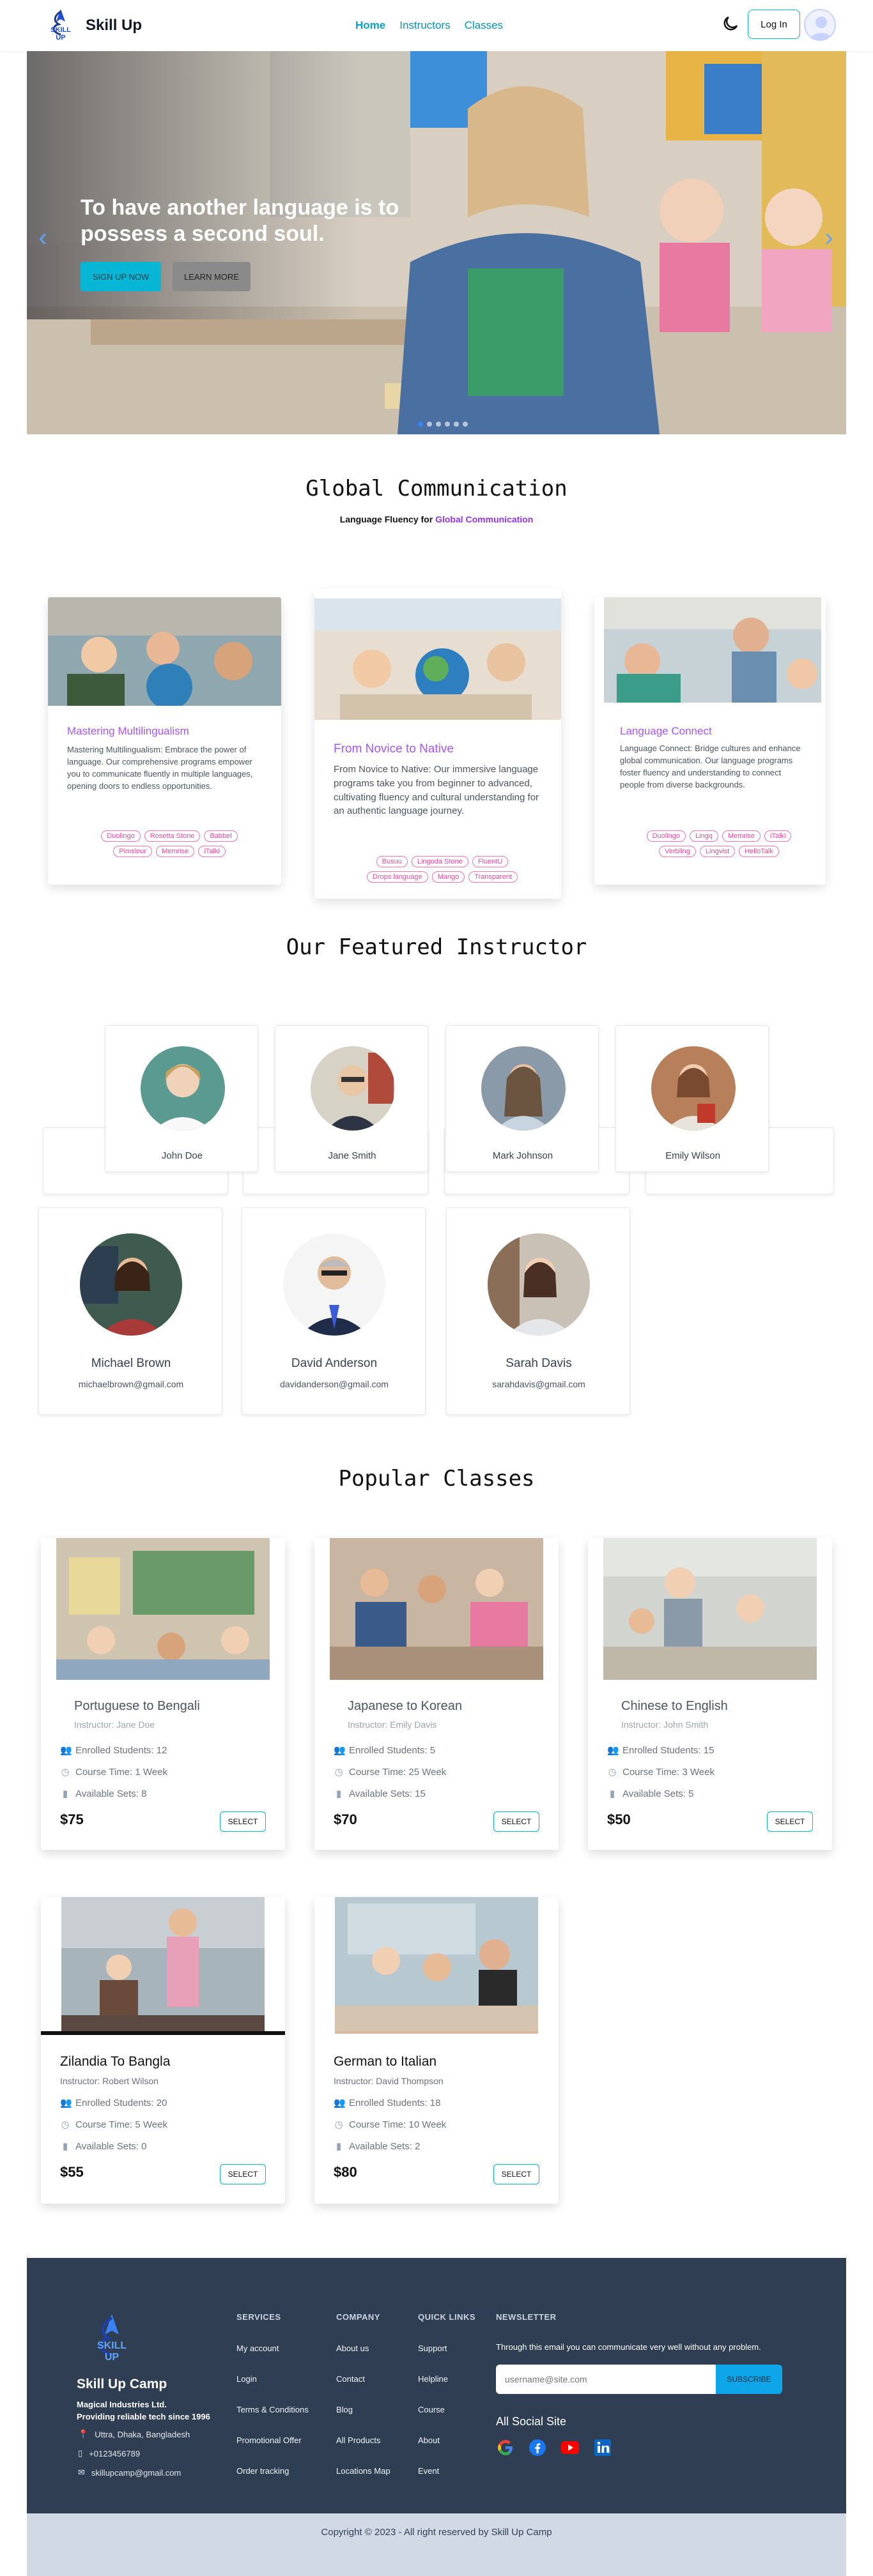 The image size is (873, 2576). I want to click on tag: Mango, so click(448, 877).